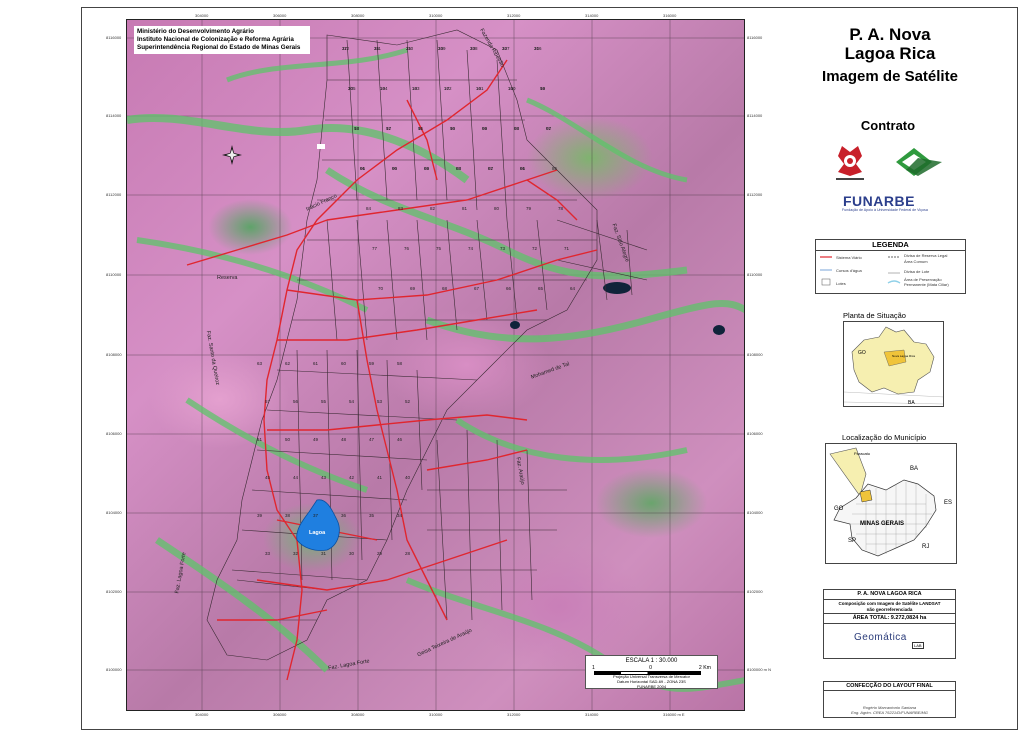 This screenshot has width=1024, height=746. Describe the element at coordinates (541, 288) in the screenshot. I see `lot-number-label: 65` at that location.